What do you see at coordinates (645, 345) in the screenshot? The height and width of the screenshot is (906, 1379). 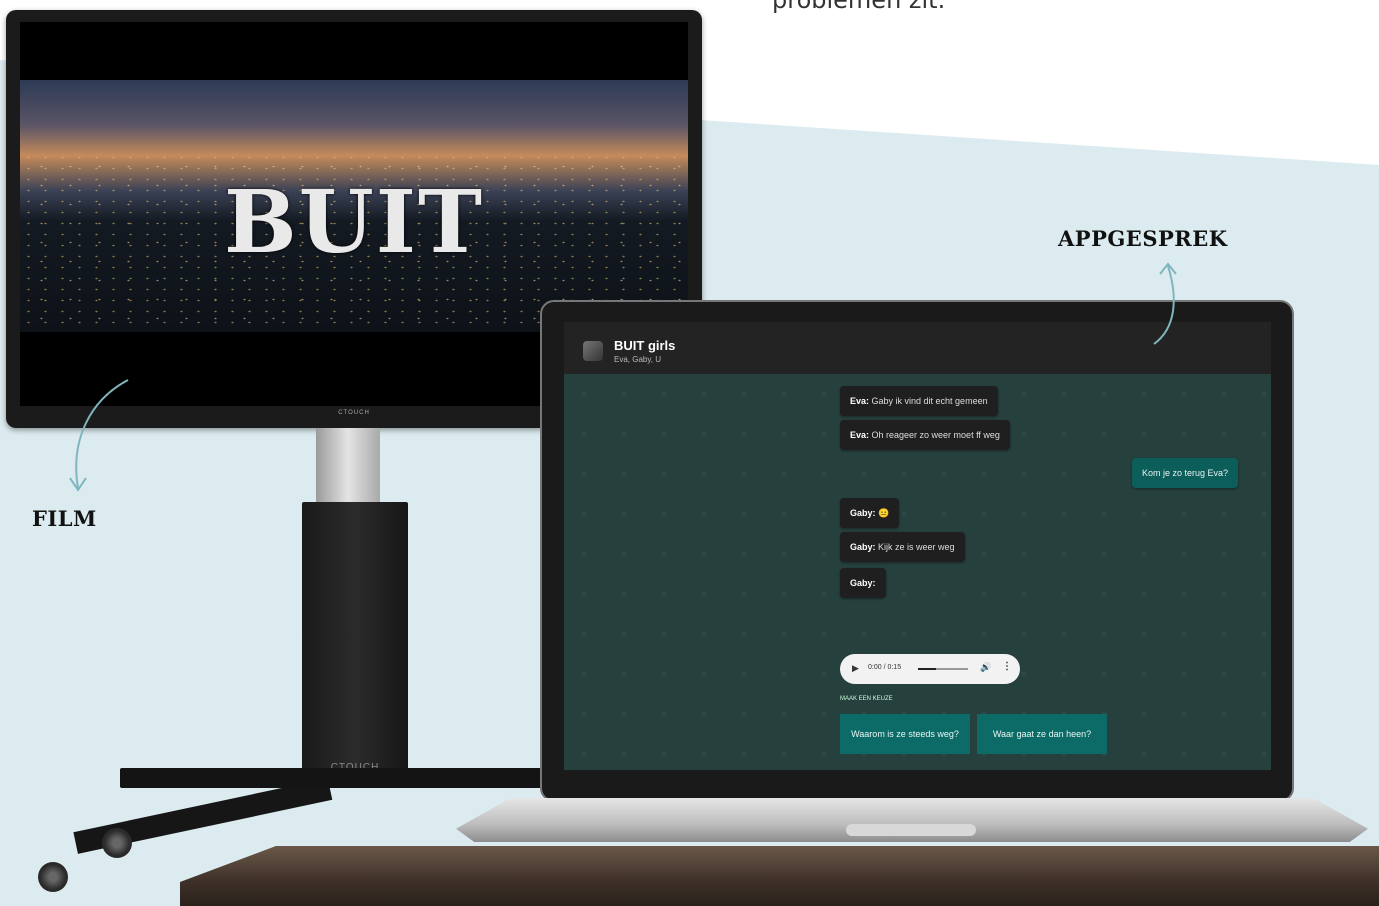 I see `chat-group-name: BUIT girls` at bounding box center [645, 345].